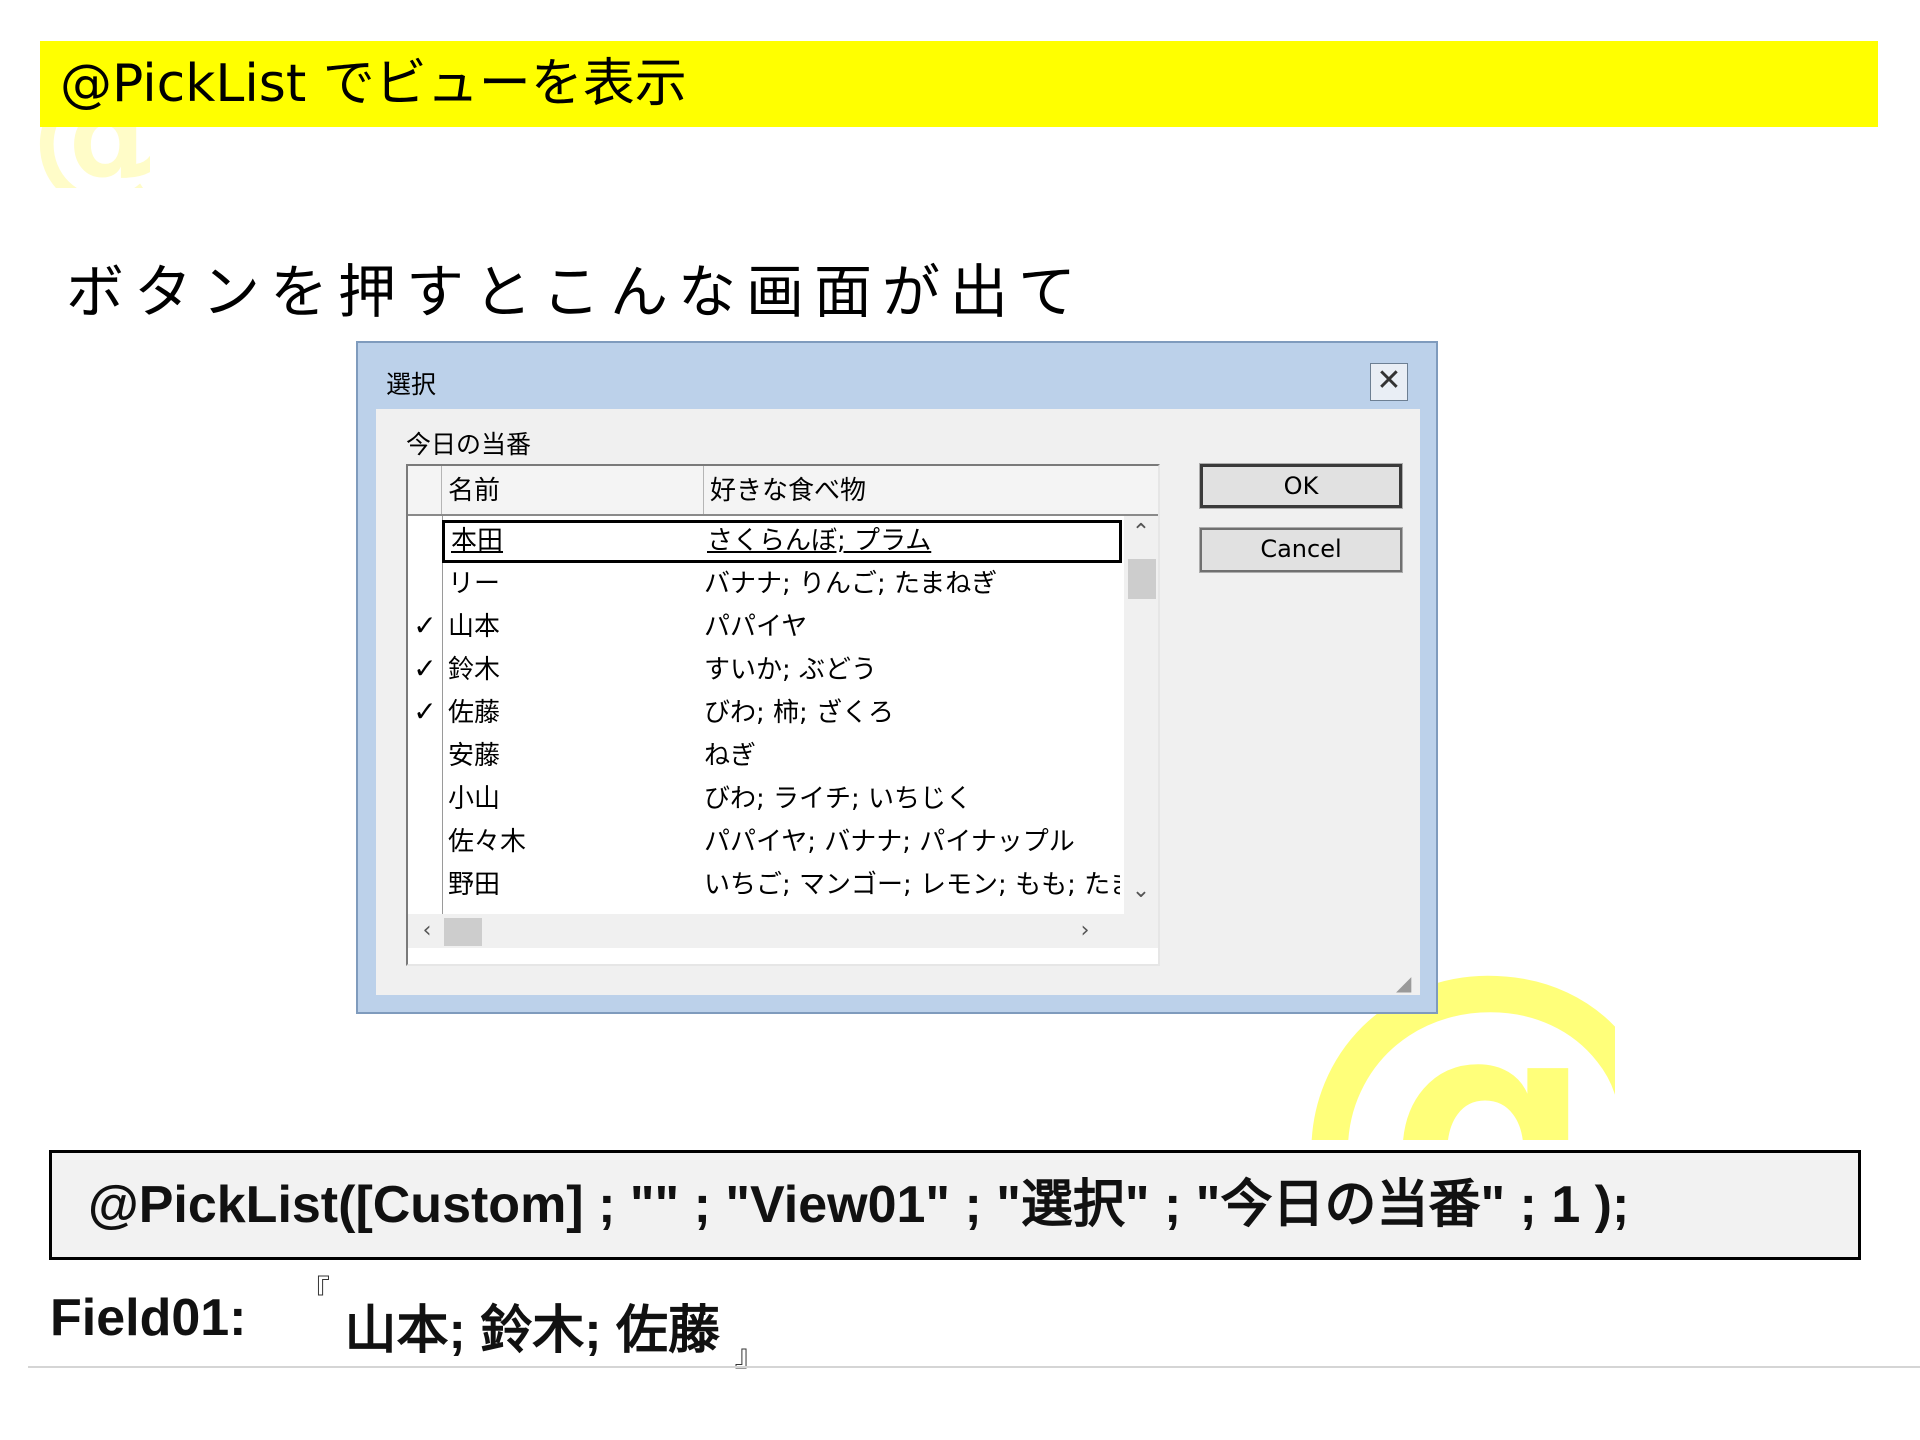  What do you see at coordinates (411, 384) in the screenshot?
I see `dialog-title: 選択` at bounding box center [411, 384].